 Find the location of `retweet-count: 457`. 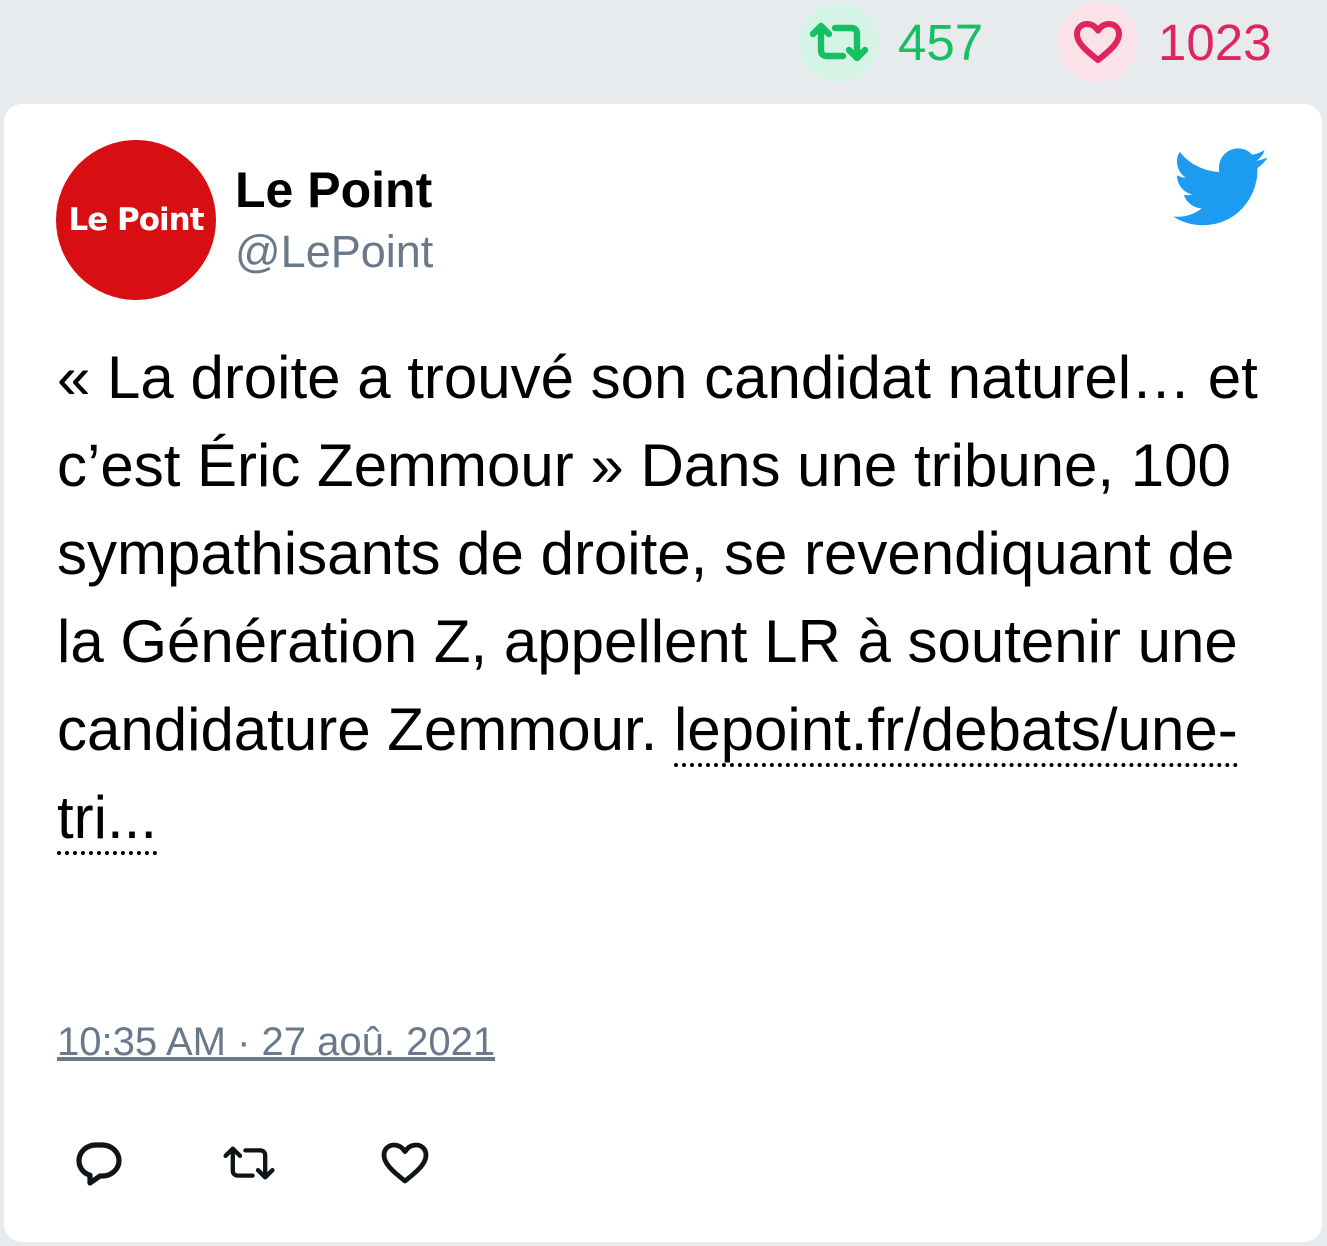

retweet-count: 457 is located at coordinates (941, 42).